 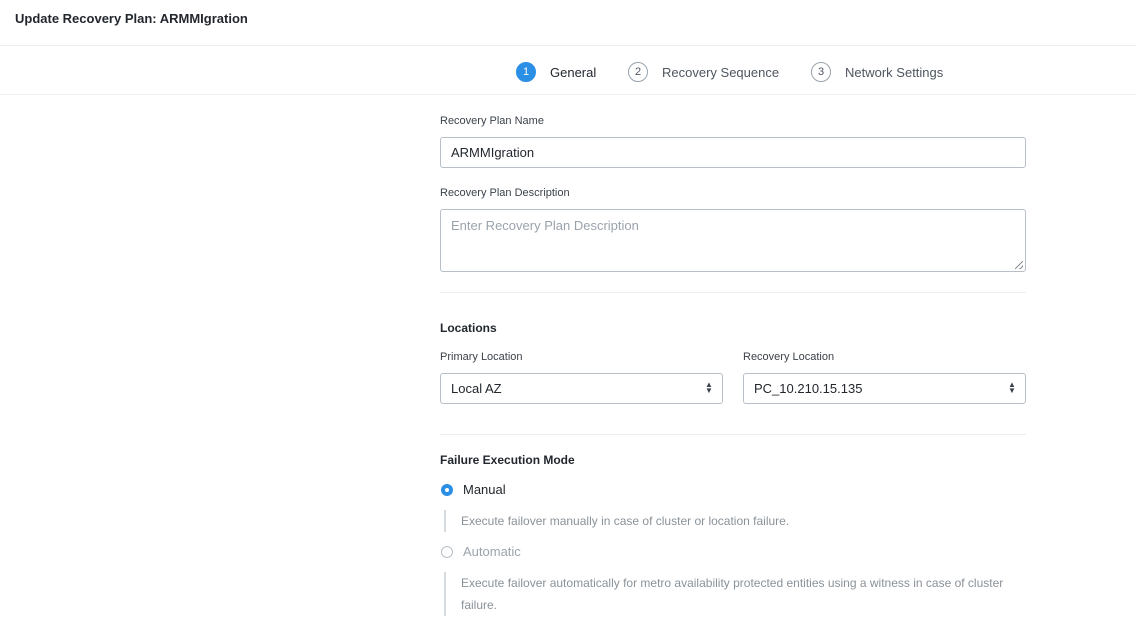 What do you see at coordinates (493, 152) in the screenshot?
I see `recovery-plan-name-value: ARMMIgration` at bounding box center [493, 152].